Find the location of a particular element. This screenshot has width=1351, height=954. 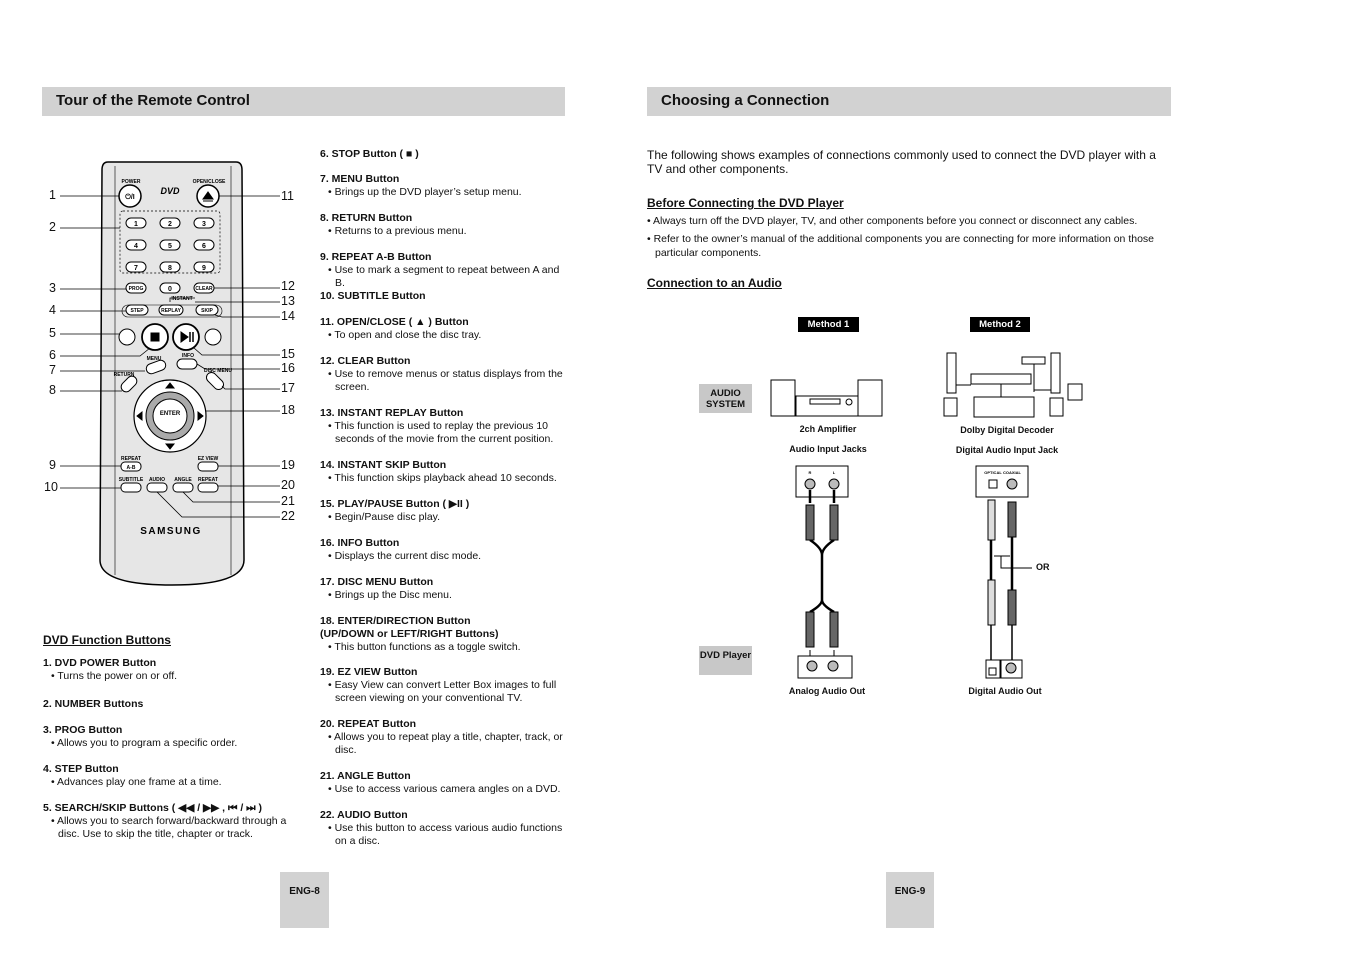

jack-r-label: R is located at coordinates (810, 472).